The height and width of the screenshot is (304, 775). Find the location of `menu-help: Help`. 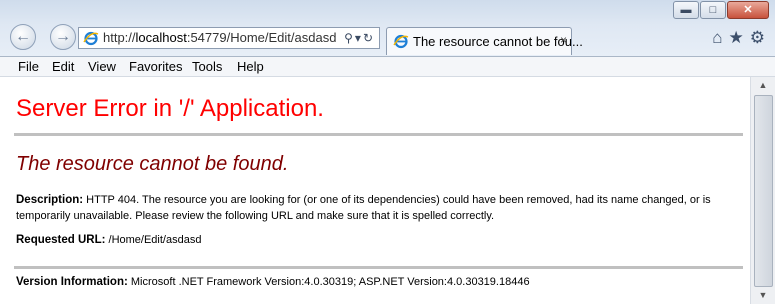

menu-help: Help is located at coordinates (250, 66).